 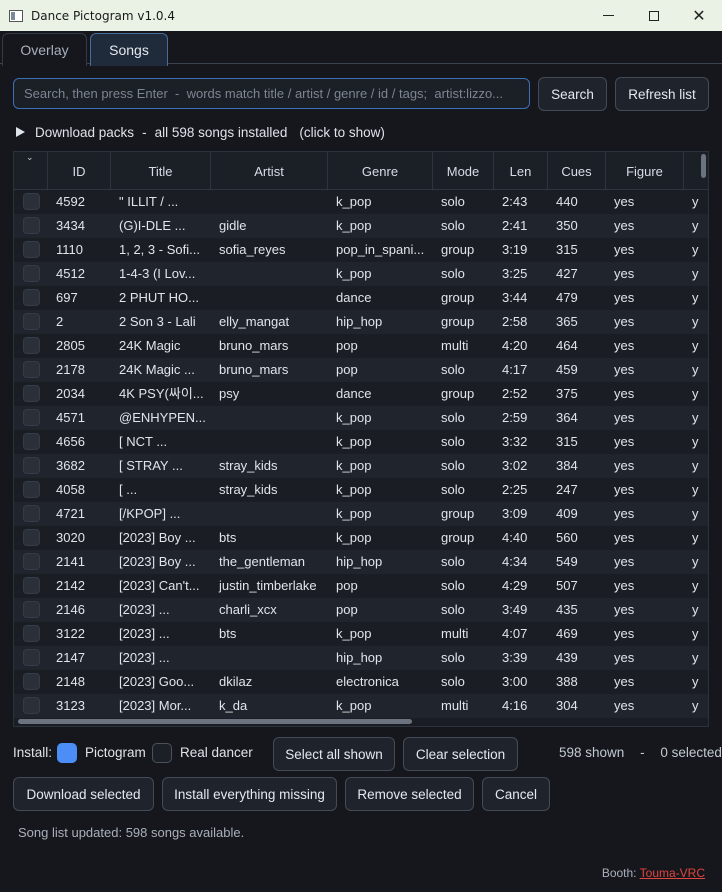 I want to click on search-button: Search, so click(x=572, y=94).